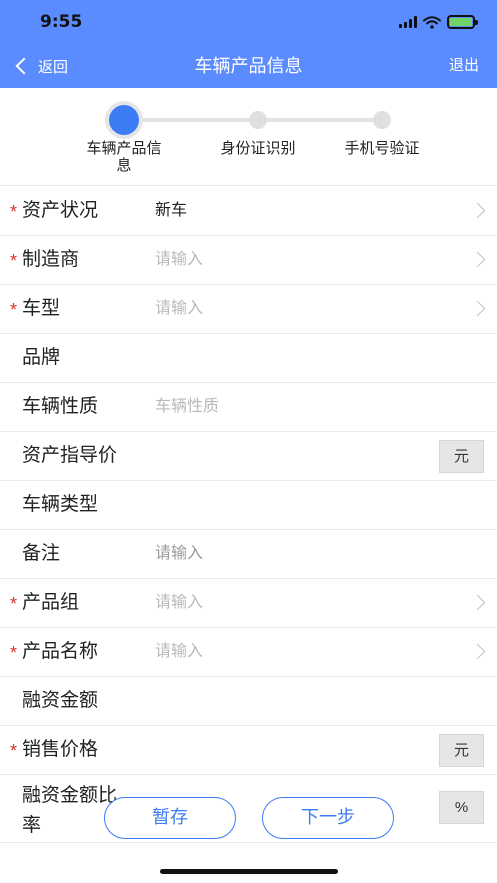  I want to click on product-name-row: * 产品名称 请输入, so click(248, 652).